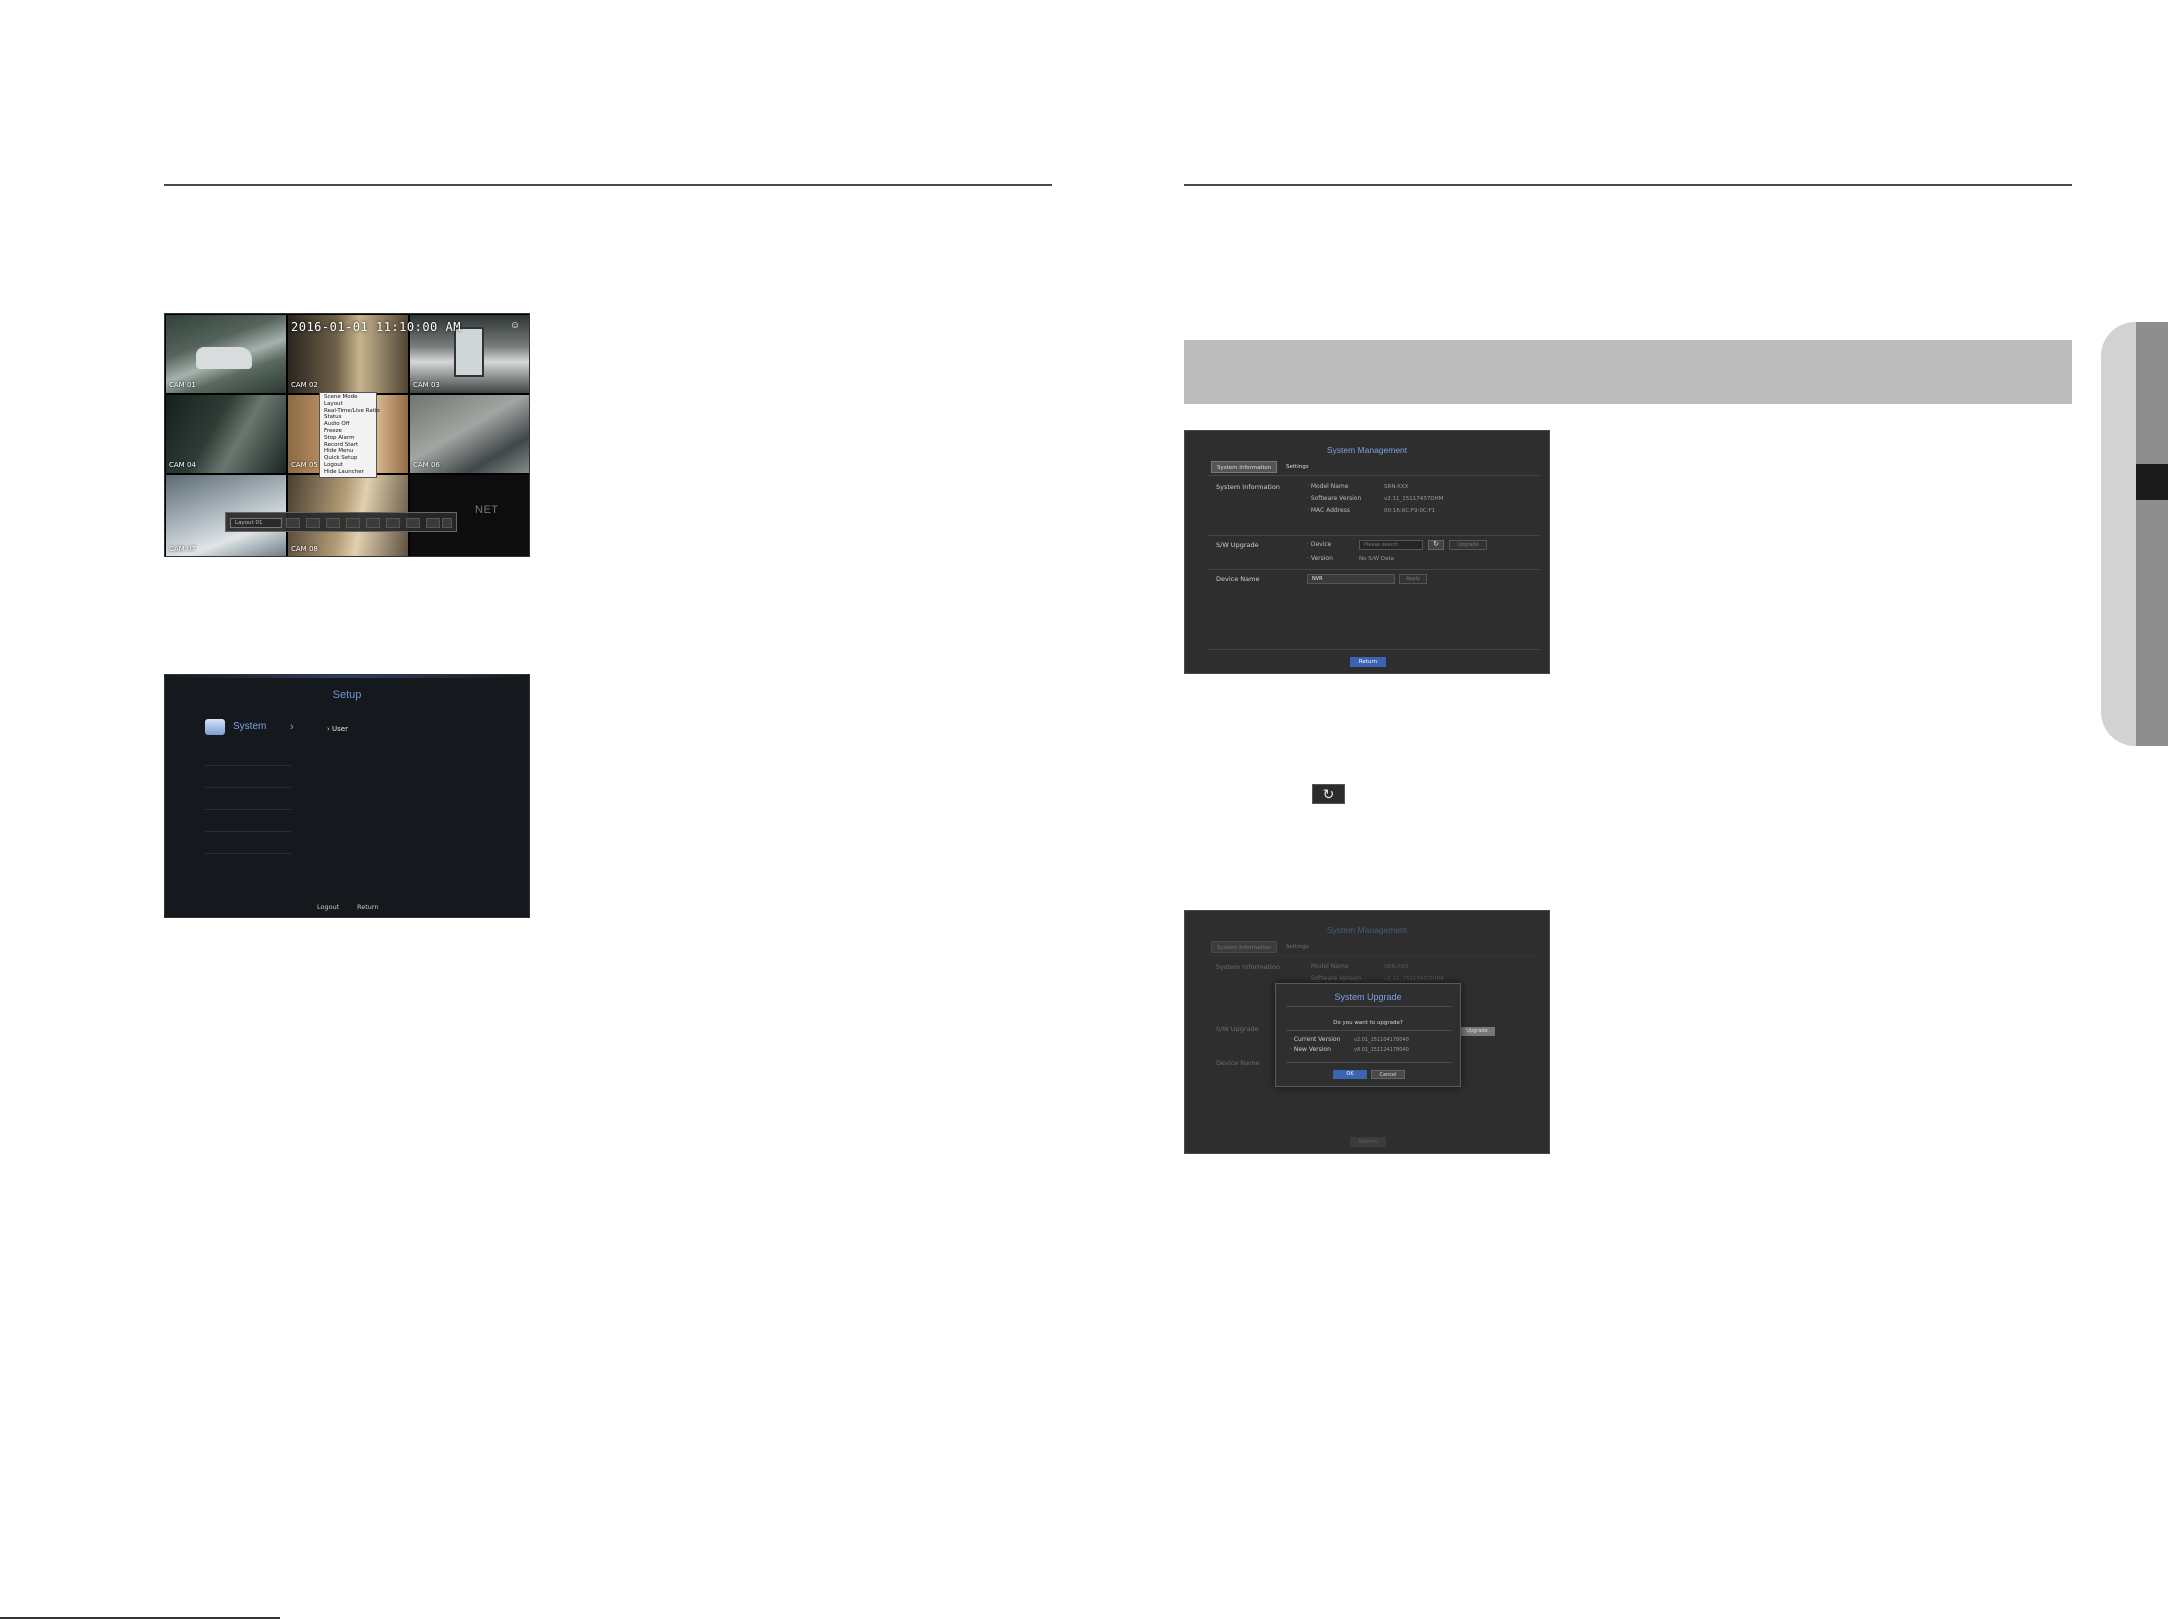 This screenshot has width=2168, height=1620. What do you see at coordinates (348, 431) in the screenshot?
I see `context-menu-item: Freeze` at bounding box center [348, 431].